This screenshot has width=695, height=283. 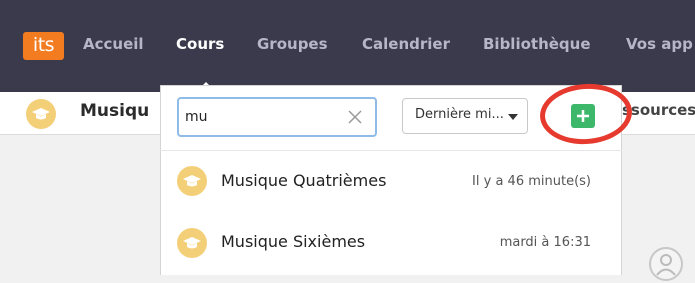 What do you see at coordinates (260, 117) in the screenshot?
I see `search-input` at bounding box center [260, 117].